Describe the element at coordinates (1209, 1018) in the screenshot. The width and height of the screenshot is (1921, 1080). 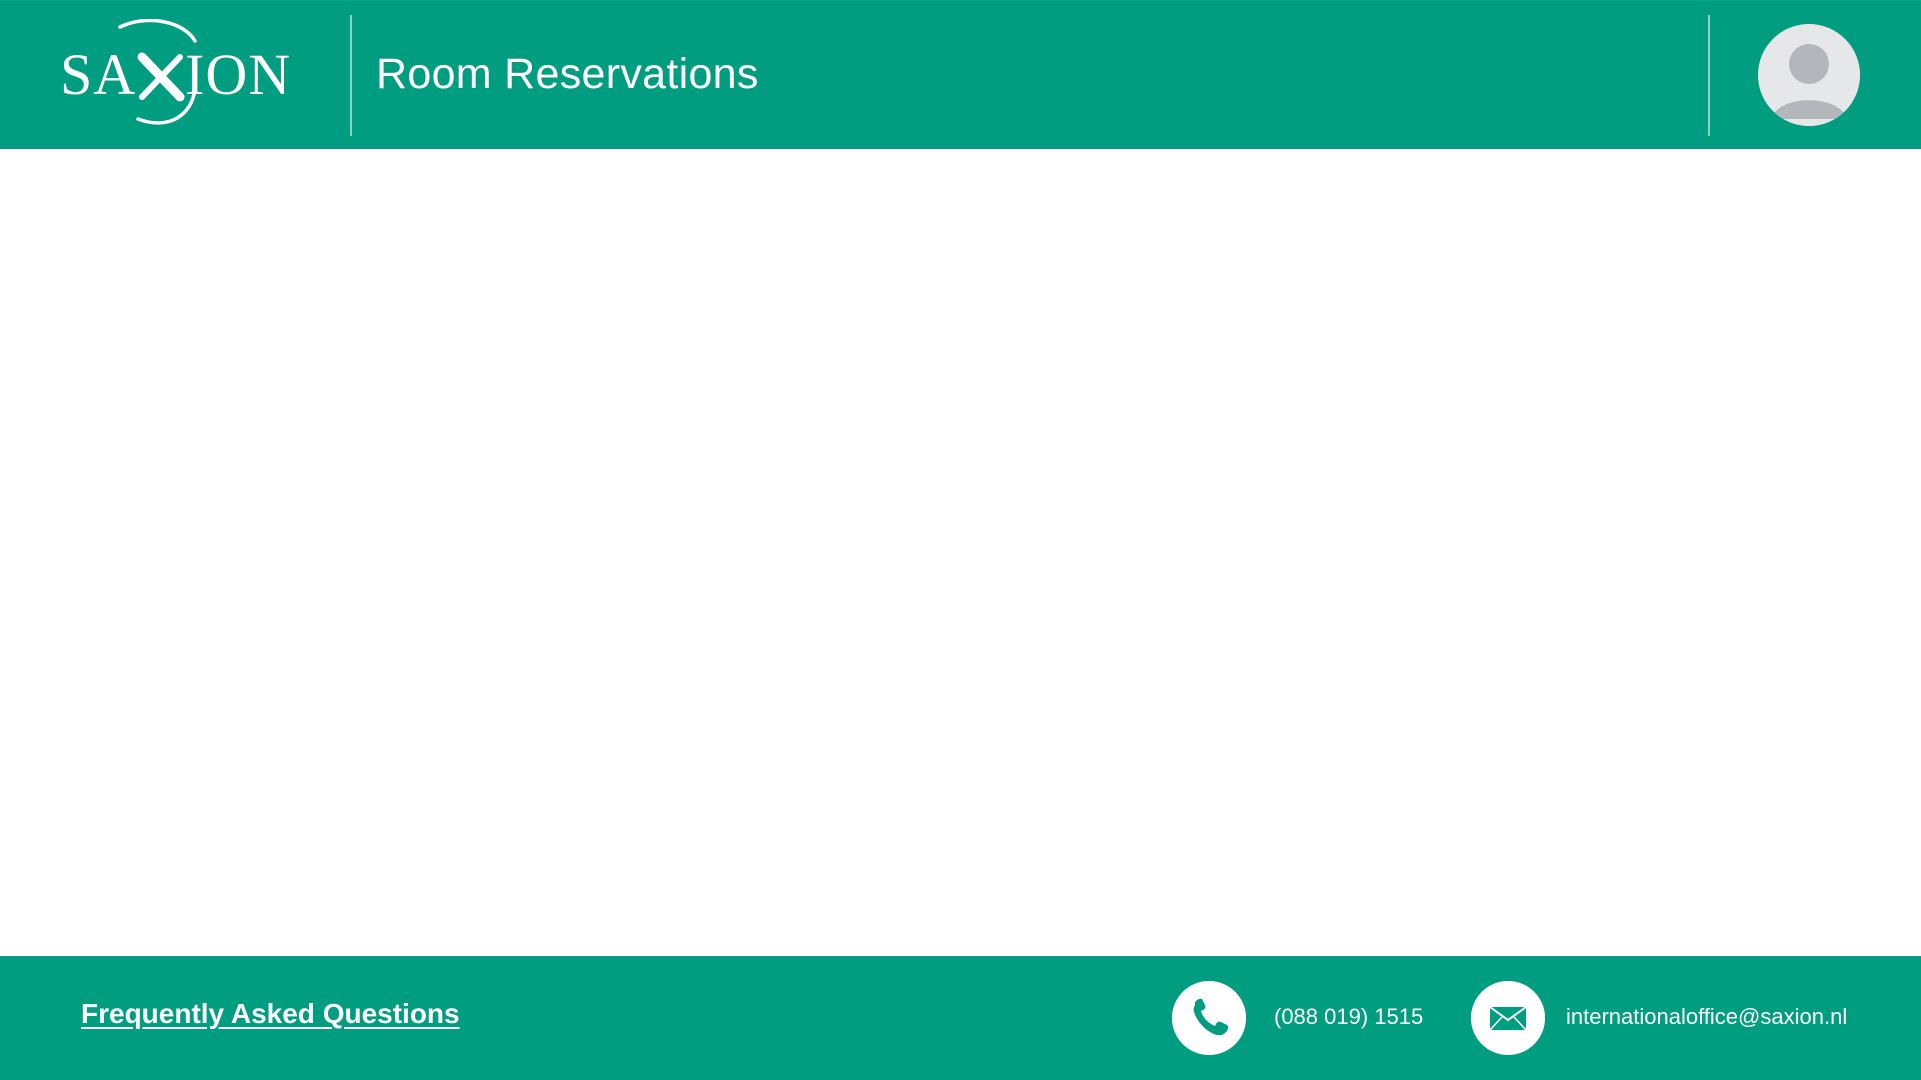
I see `phone-icon` at that location.